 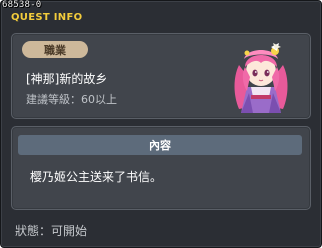 What do you see at coordinates (22, 5) in the screenshot?
I see `quest-id-tag: 68538-0` at bounding box center [22, 5].